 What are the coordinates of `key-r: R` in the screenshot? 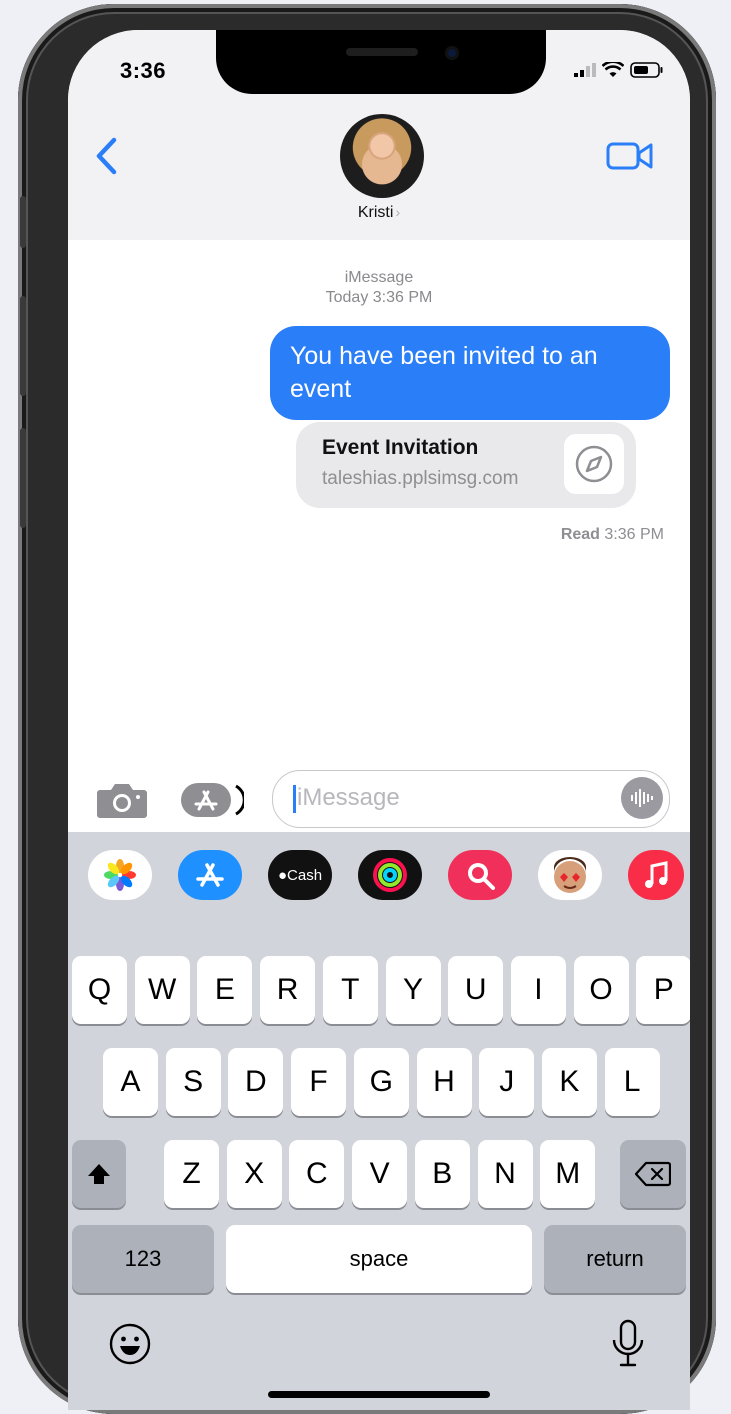 It's located at (288, 990).